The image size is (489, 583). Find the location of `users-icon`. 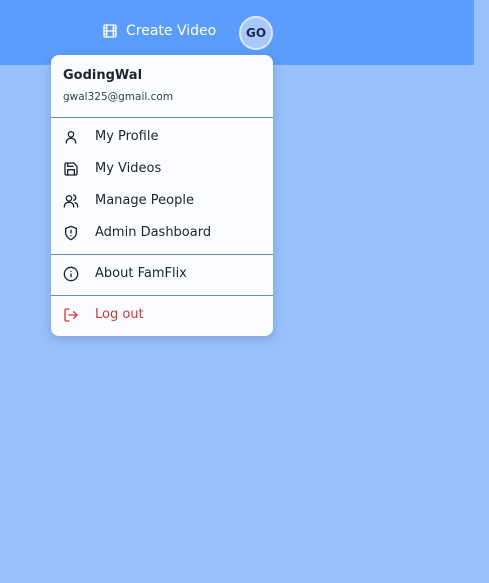

users-icon is located at coordinates (71, 201).